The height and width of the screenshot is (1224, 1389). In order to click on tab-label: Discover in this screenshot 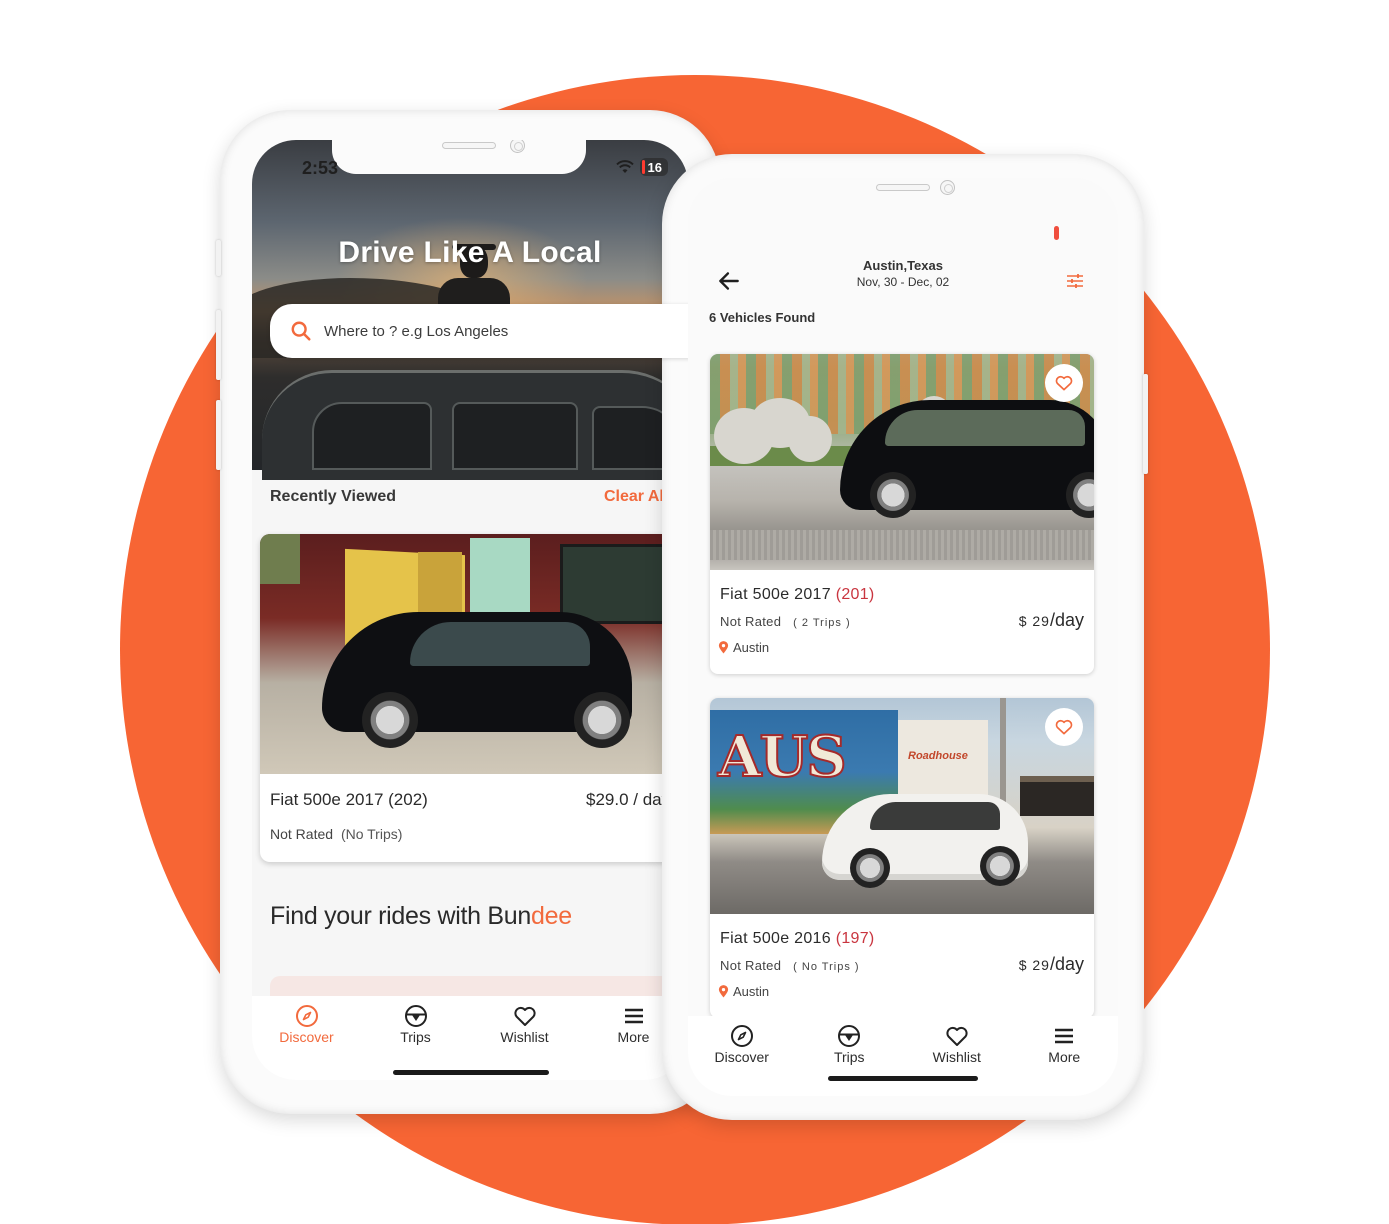, I will do `click(306, 1037)`.